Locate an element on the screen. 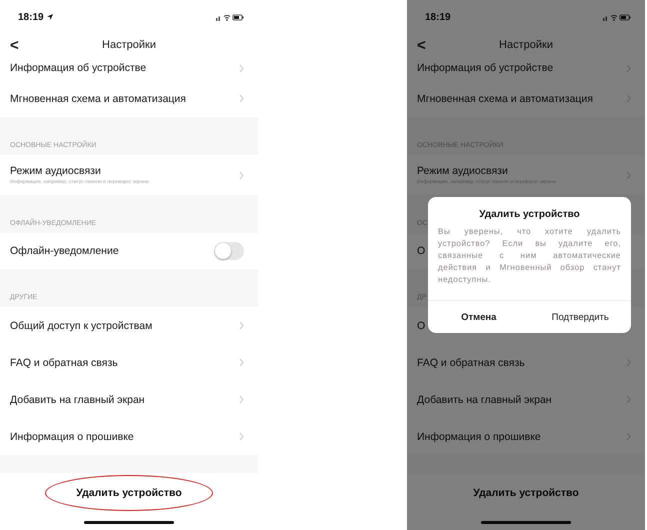 The width and height of the screenshot is (647, 530). settings-row: Общий доступ к устройствам is located at coordinates (129, 325).